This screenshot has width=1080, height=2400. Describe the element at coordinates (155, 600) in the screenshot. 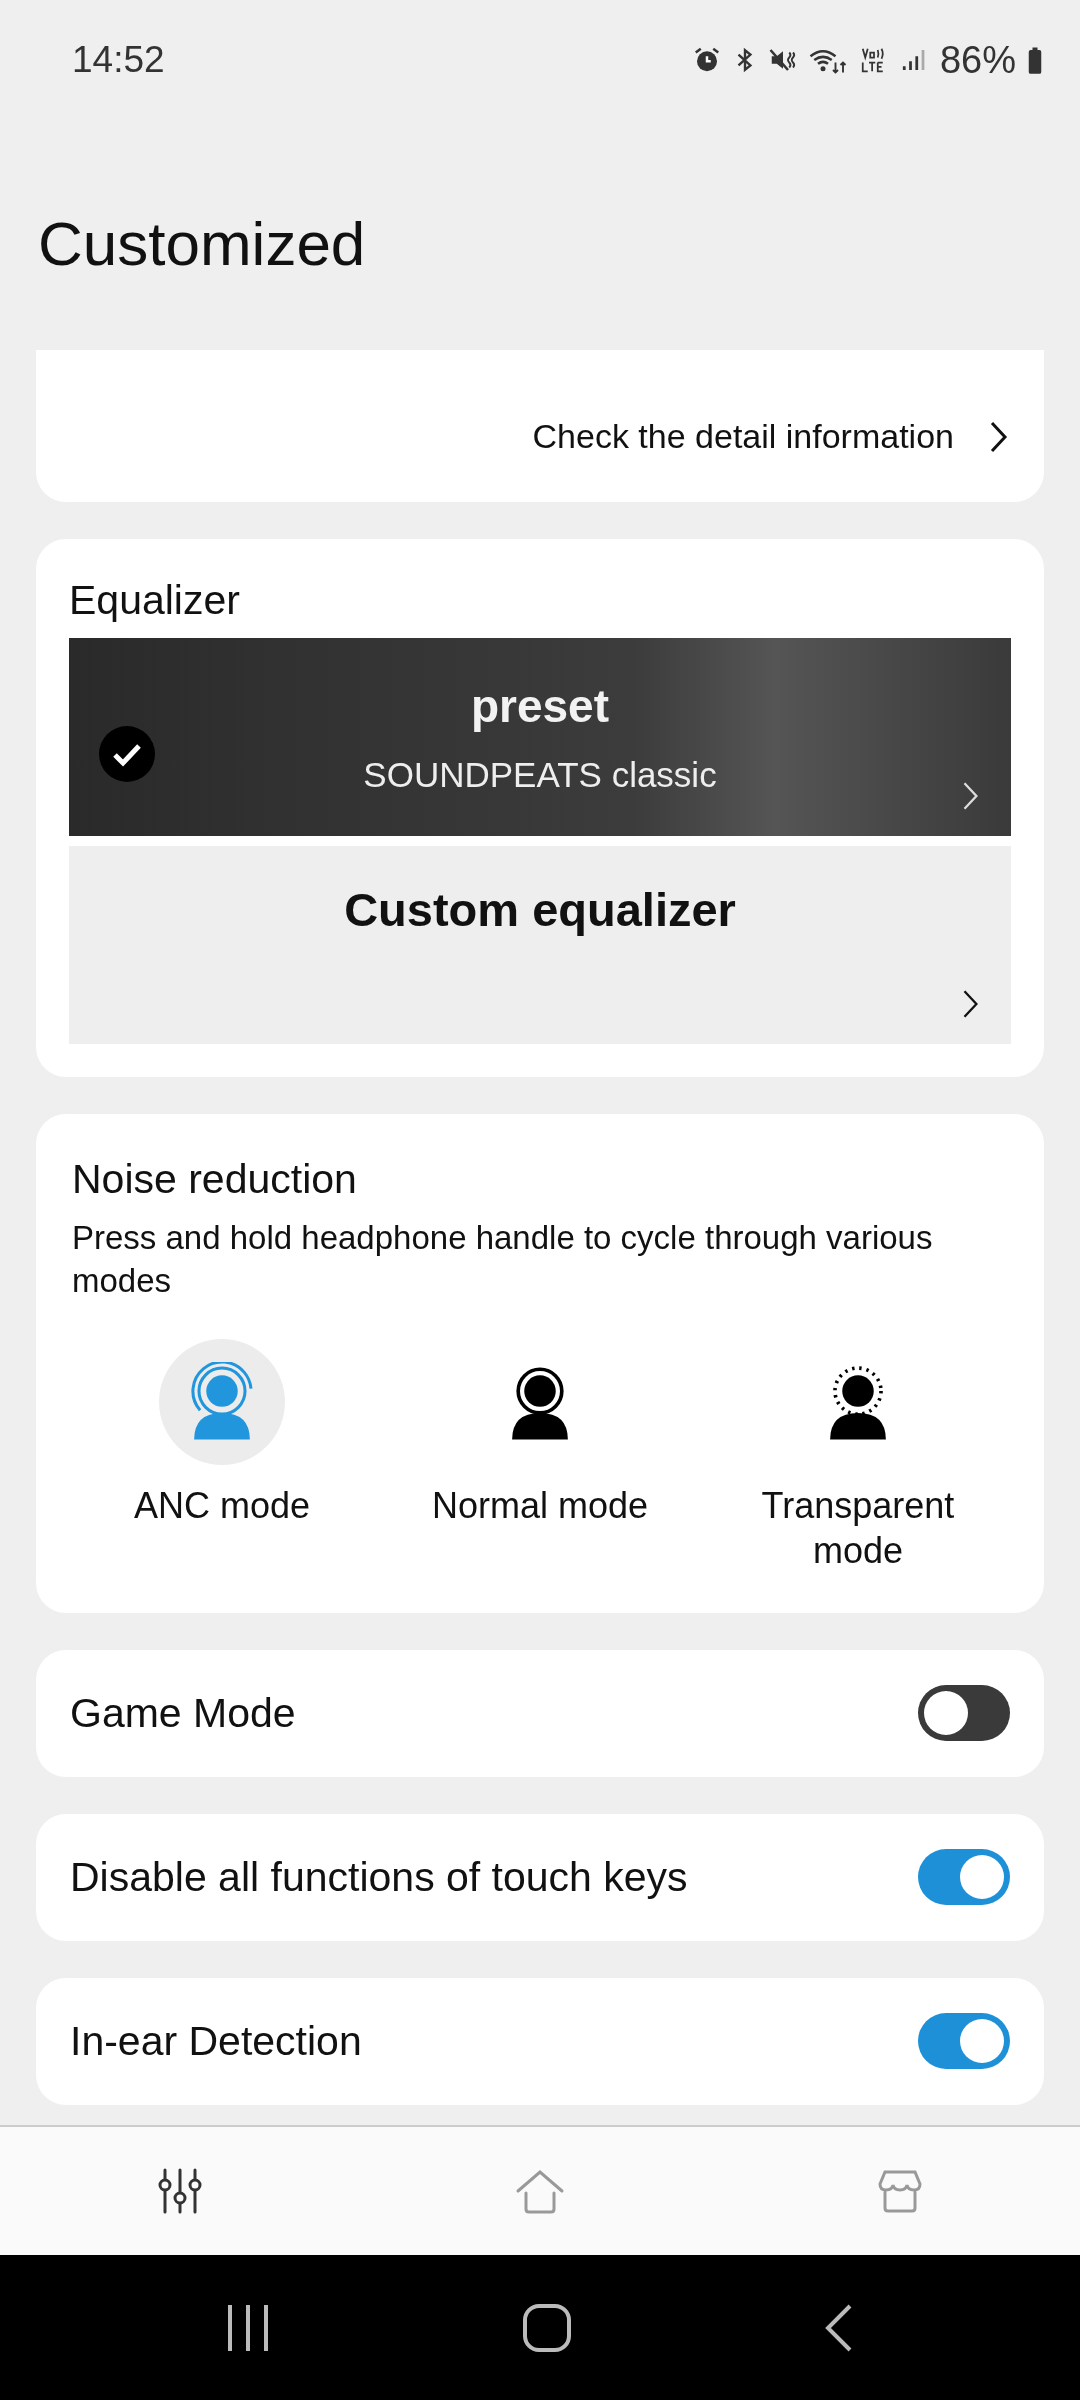

I see `equalizer-title: Equalizer` at that location.